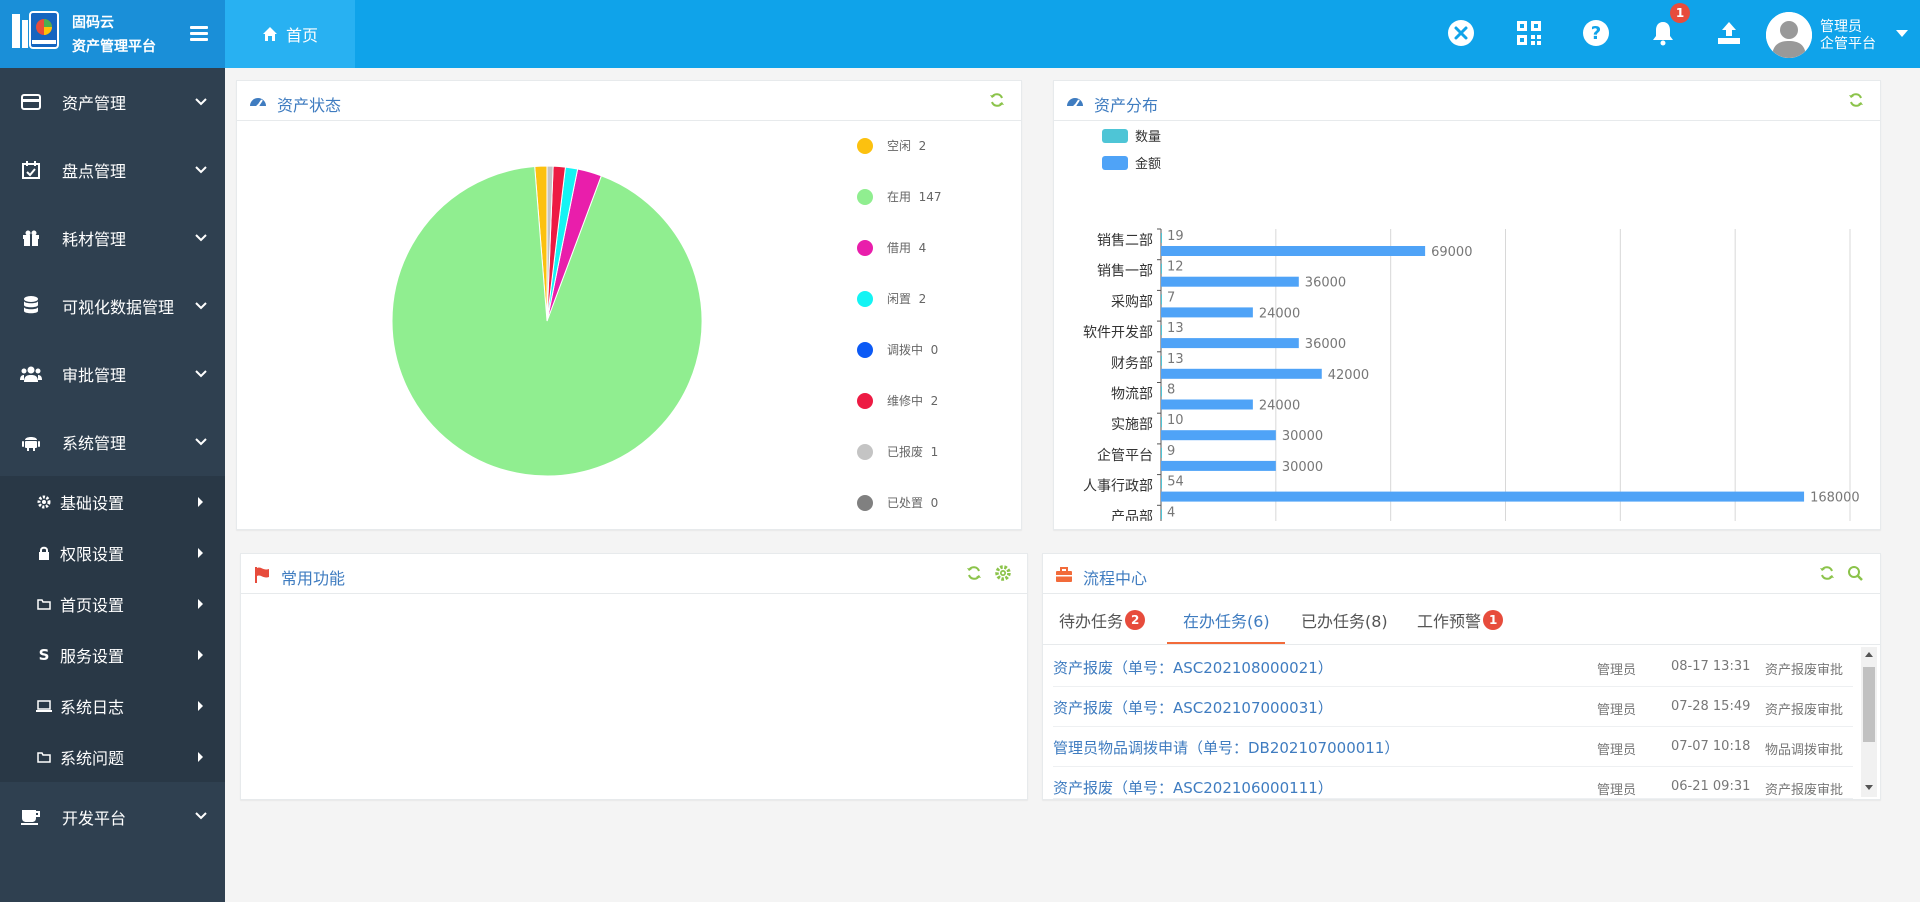 Image resolution: width=1920 pixels, height=902 pixels. Describe the element at coordinates (290, 34) in the screenshot. I see `tab-home: 首页` at that location.